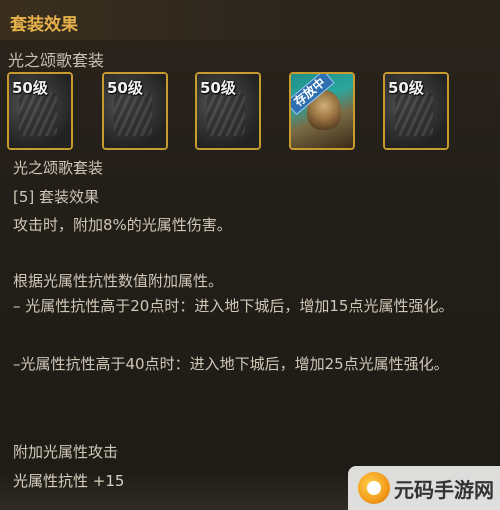  Describe the element at coordinates (56, 60) in the screenshot. I see `set-name: 光之颂歌套装` at that location.